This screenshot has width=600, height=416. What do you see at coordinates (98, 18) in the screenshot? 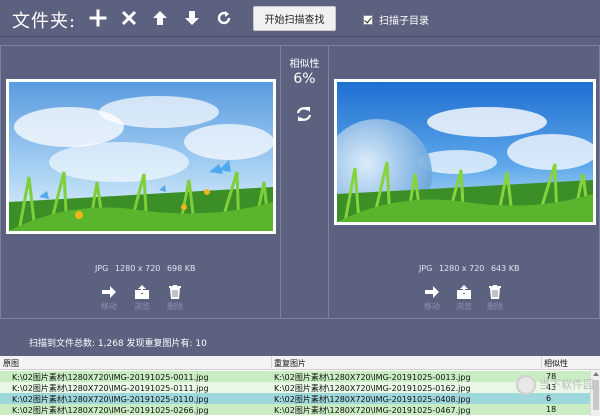
I see `add-icon` at bounding box center [98, 18].